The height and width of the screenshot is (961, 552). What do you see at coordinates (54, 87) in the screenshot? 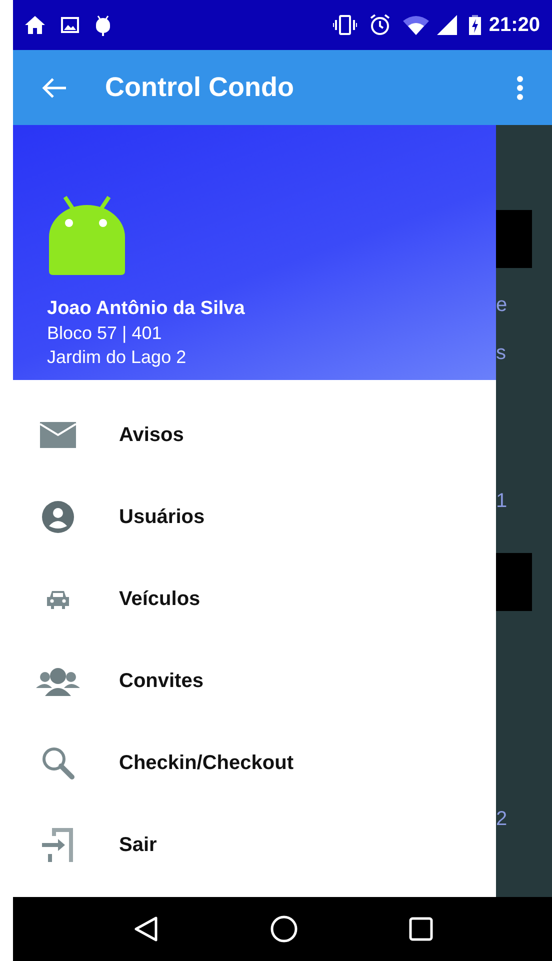
I see `back-arrow-icon` at bounding box center [54, 87].